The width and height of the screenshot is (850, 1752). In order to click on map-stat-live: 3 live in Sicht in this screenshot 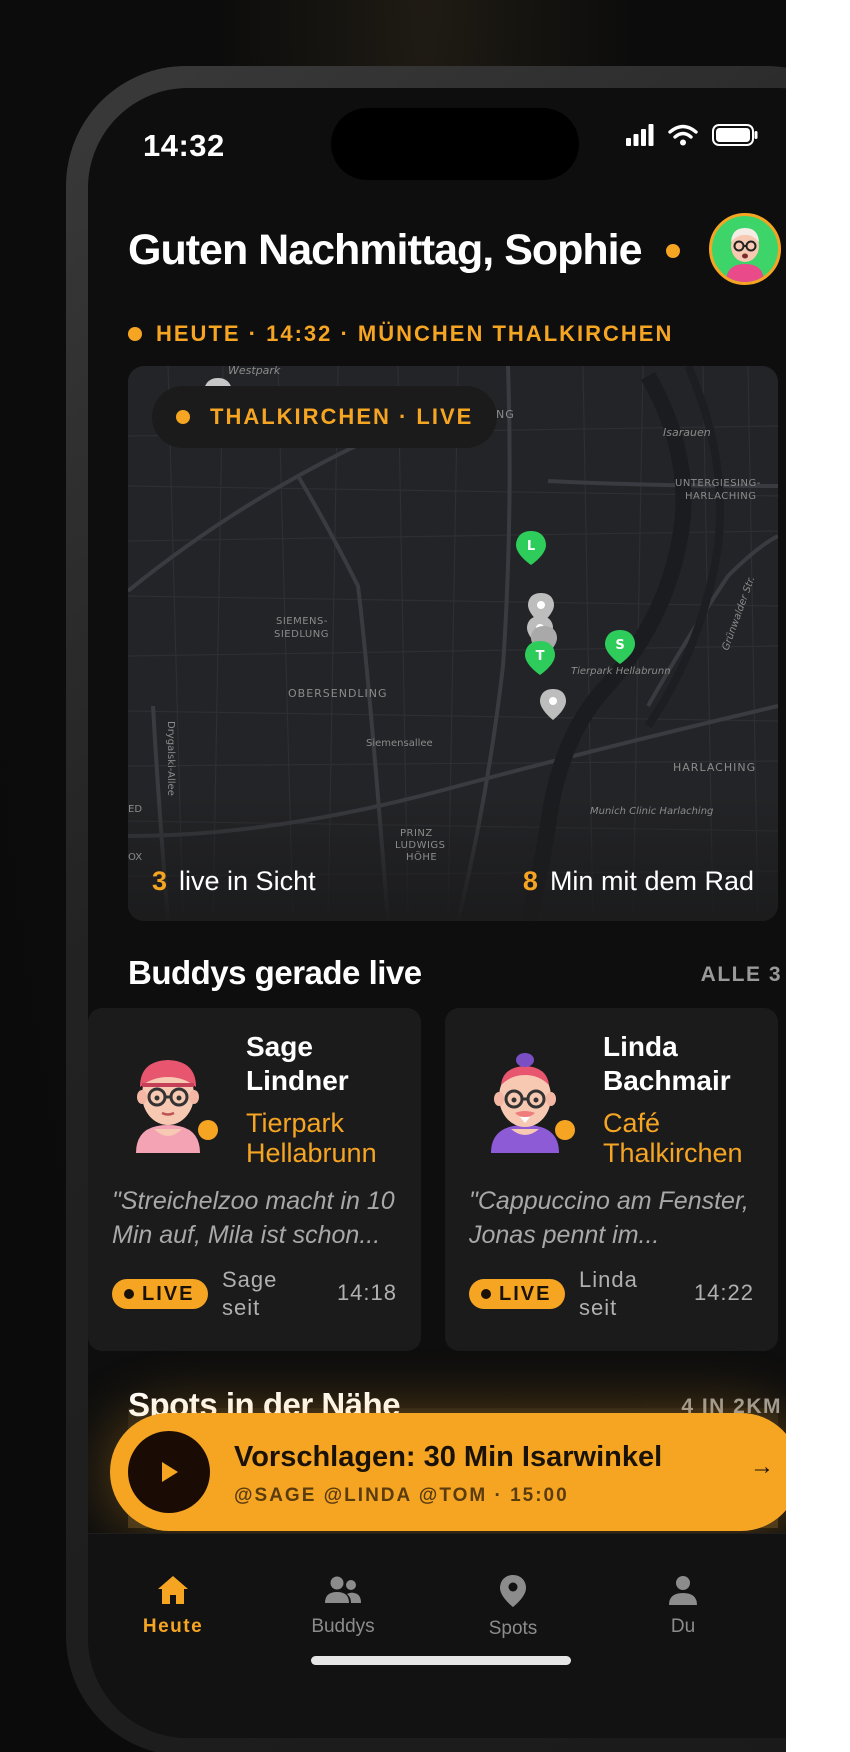, I will do `click(234, 881)`.